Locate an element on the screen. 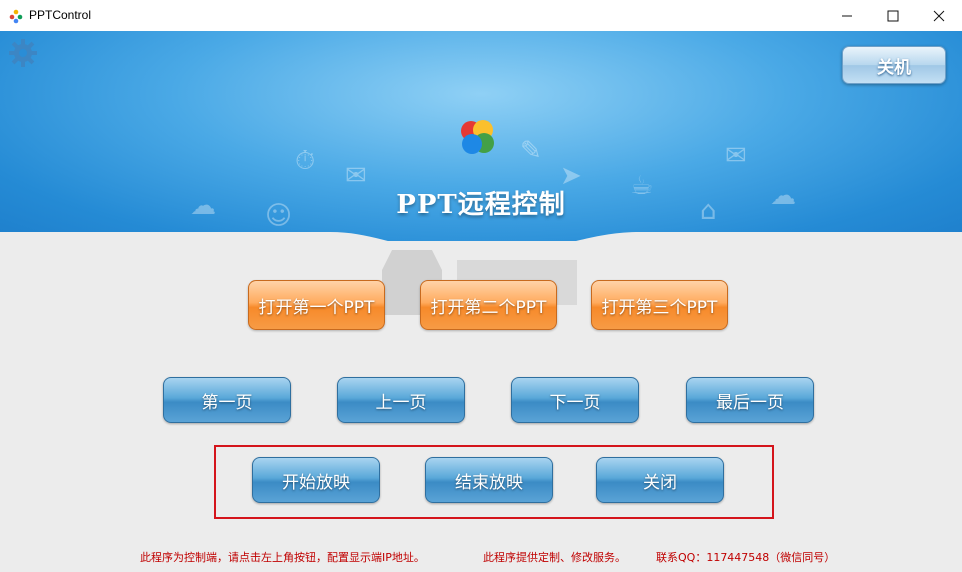  app-logo-icon is located at coordinates (16, 16).